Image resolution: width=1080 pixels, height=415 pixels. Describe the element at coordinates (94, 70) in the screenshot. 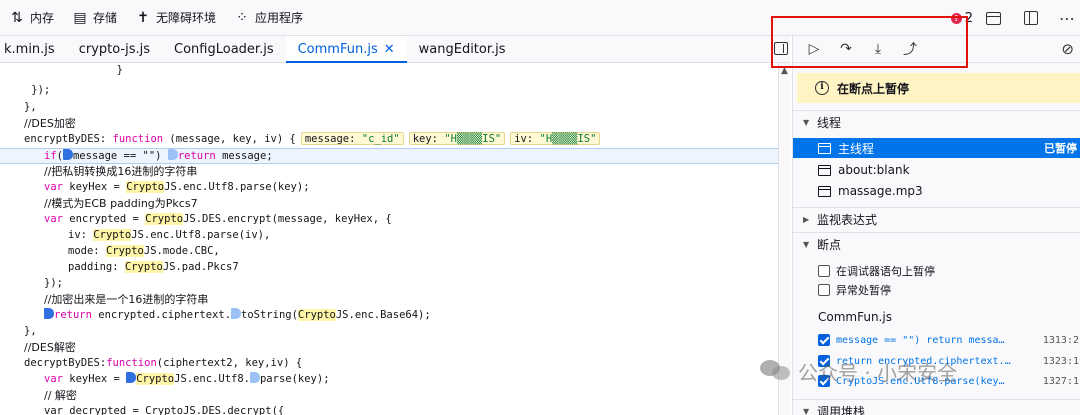

I see `code-line: }` at that location.